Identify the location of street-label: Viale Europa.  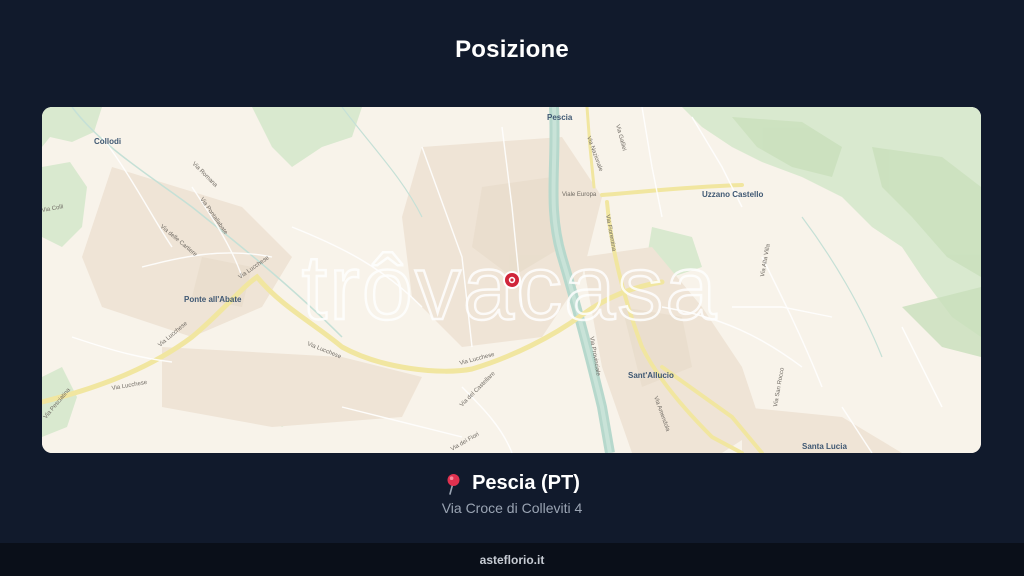
(579, 195).